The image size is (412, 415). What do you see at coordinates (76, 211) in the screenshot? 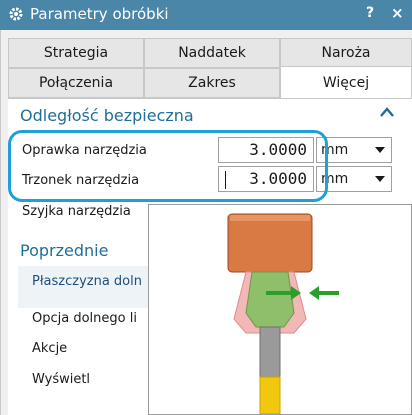
I see `neck-label: Szyjka narzędzia` at bounding box center [76, 211].